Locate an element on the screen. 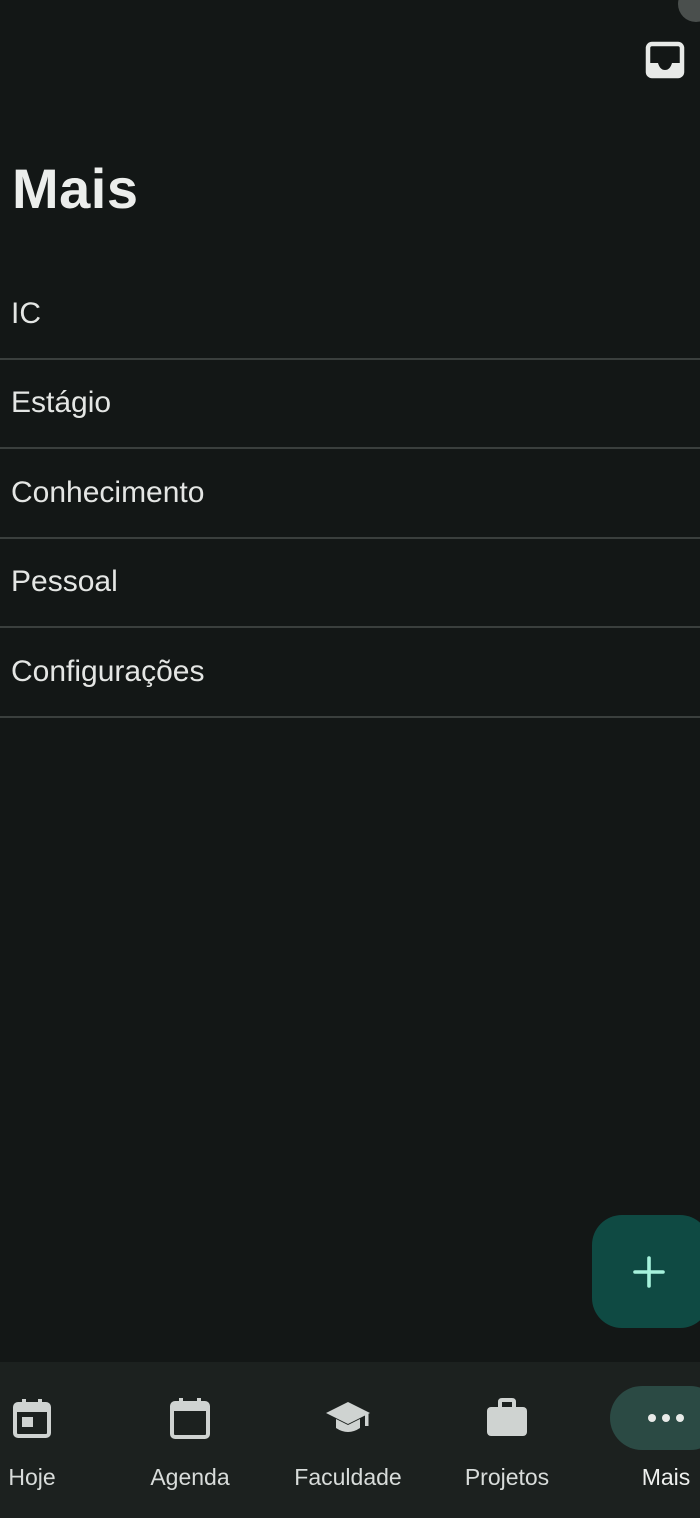  menu-item-label: Conhecimento is located at coordinates (108, 492).